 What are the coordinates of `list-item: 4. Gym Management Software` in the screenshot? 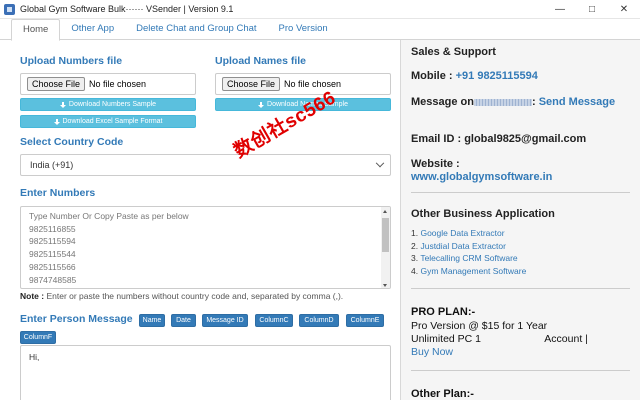 It's located at (468, 271).